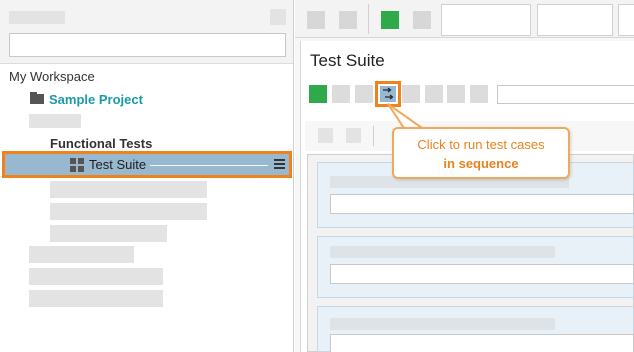  Describe the element at coordinates (209, 165) in the screenshot. I see `tree-connector-line` at that location.